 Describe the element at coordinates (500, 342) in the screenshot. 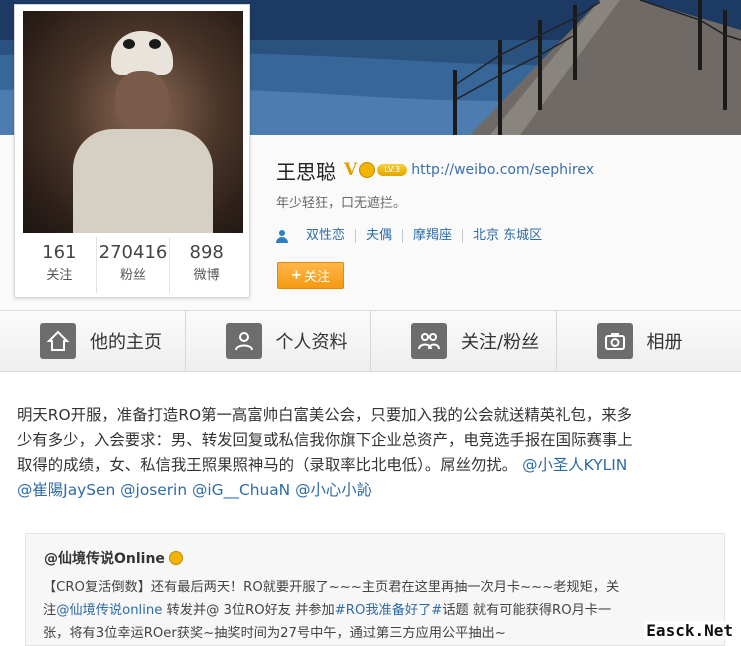

I see `tab-follow-fans-label: 关注/粉丝` at that location.